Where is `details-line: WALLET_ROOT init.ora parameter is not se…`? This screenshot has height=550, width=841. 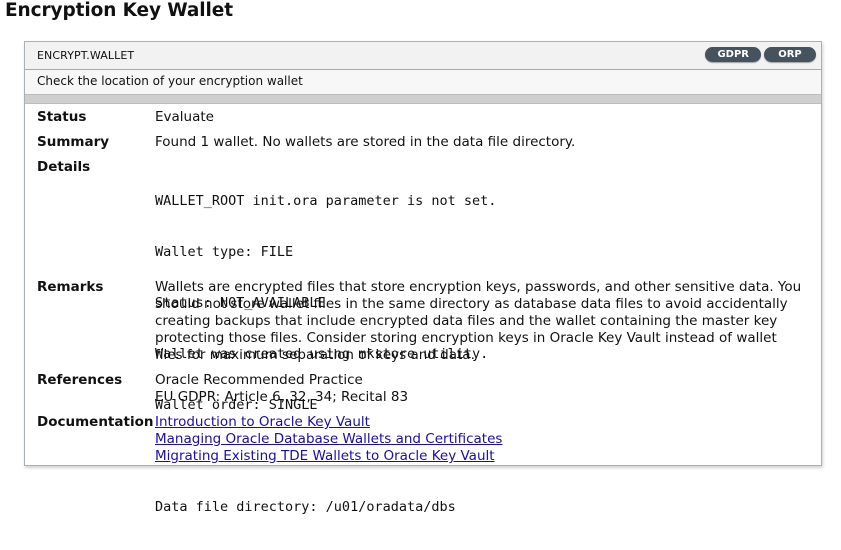 details-line: WALLET_ROOT init.ora parameter is not se… is located at coordinates (326, 201).